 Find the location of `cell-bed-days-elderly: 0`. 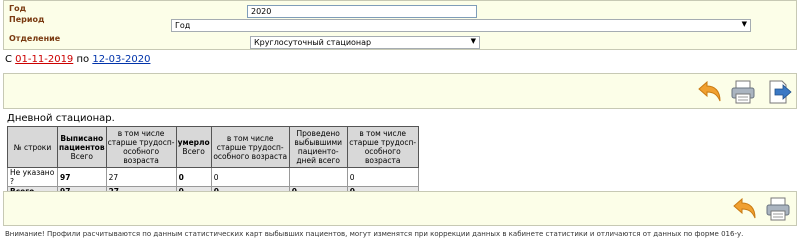

cell-bed-days-elderly: 0 is located at coordinates (382, 177).